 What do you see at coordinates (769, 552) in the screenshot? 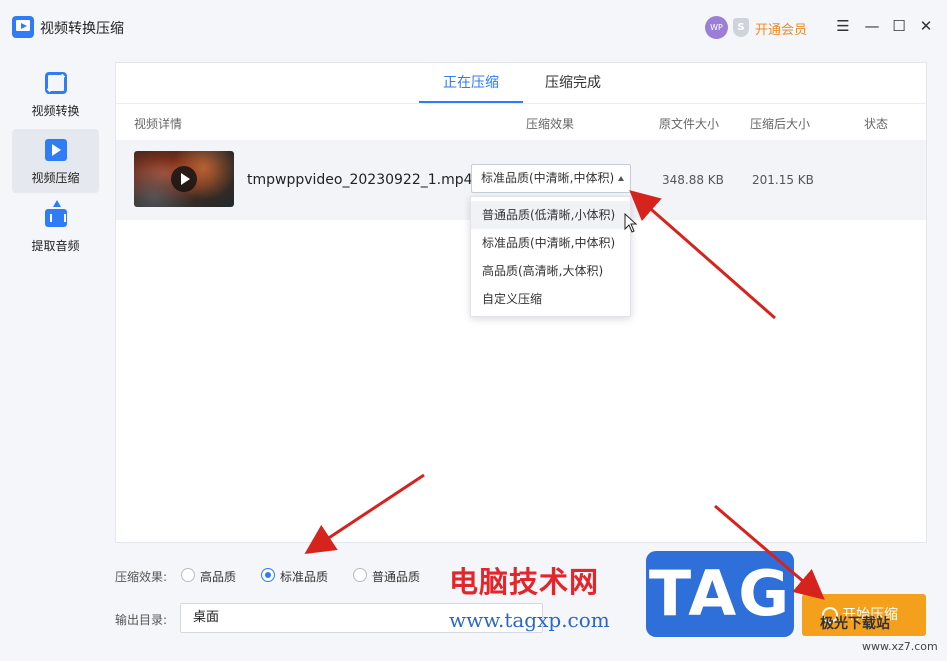
I see `arrow-to-start` at bounding box center [769, 552].